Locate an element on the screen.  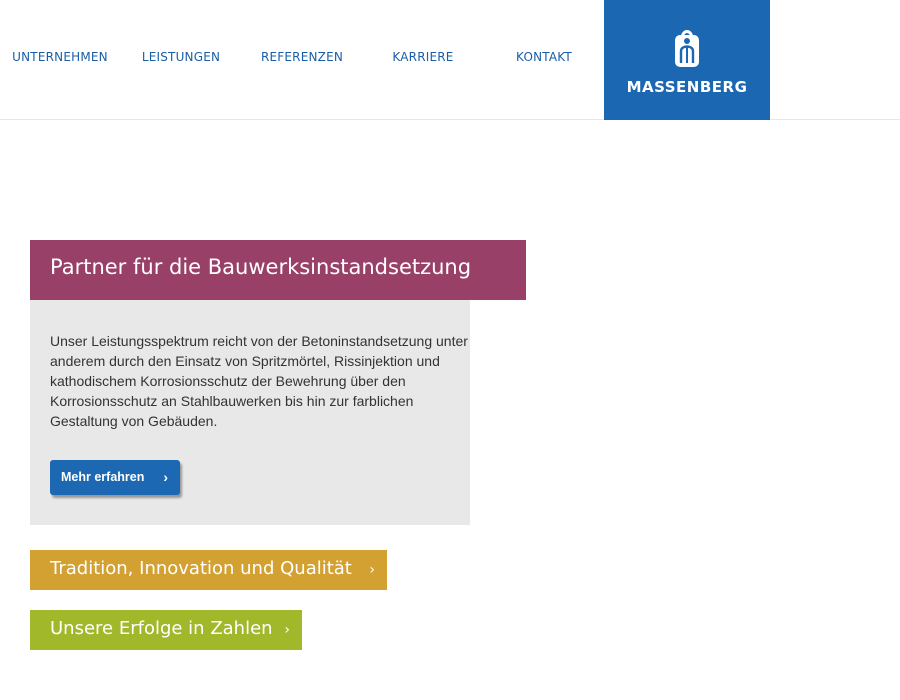
logo: MASSENBERG is located at coordinates (687, 60).